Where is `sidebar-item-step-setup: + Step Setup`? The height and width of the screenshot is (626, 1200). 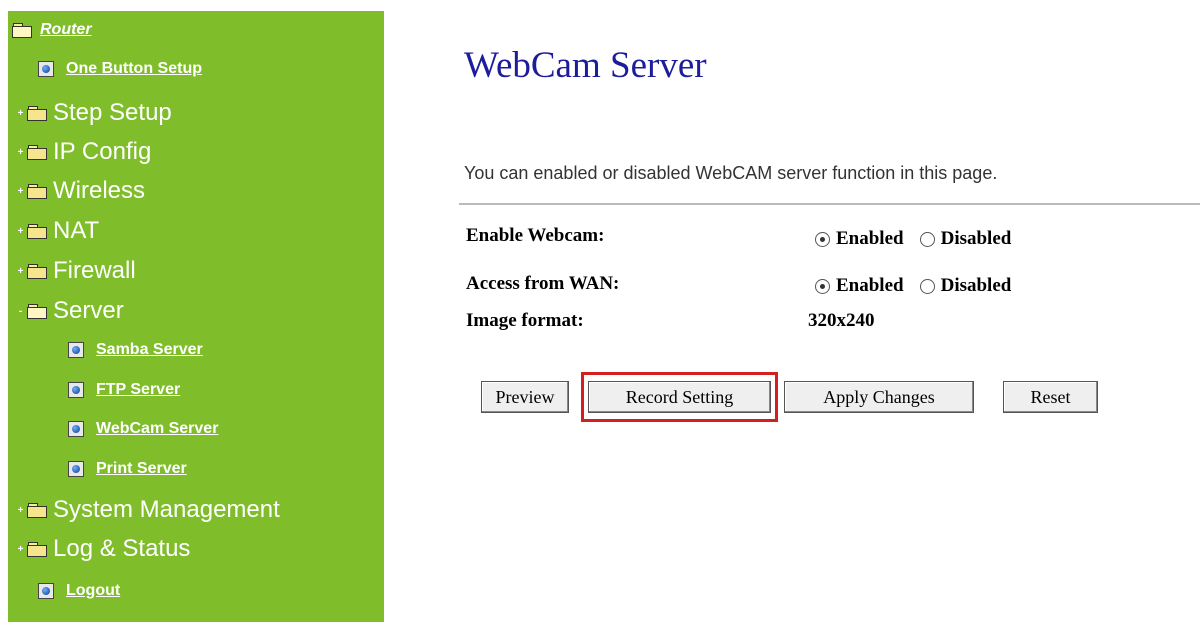 sidebar-item-step-setup: + Step Setup is located at coordinates (94, 113).